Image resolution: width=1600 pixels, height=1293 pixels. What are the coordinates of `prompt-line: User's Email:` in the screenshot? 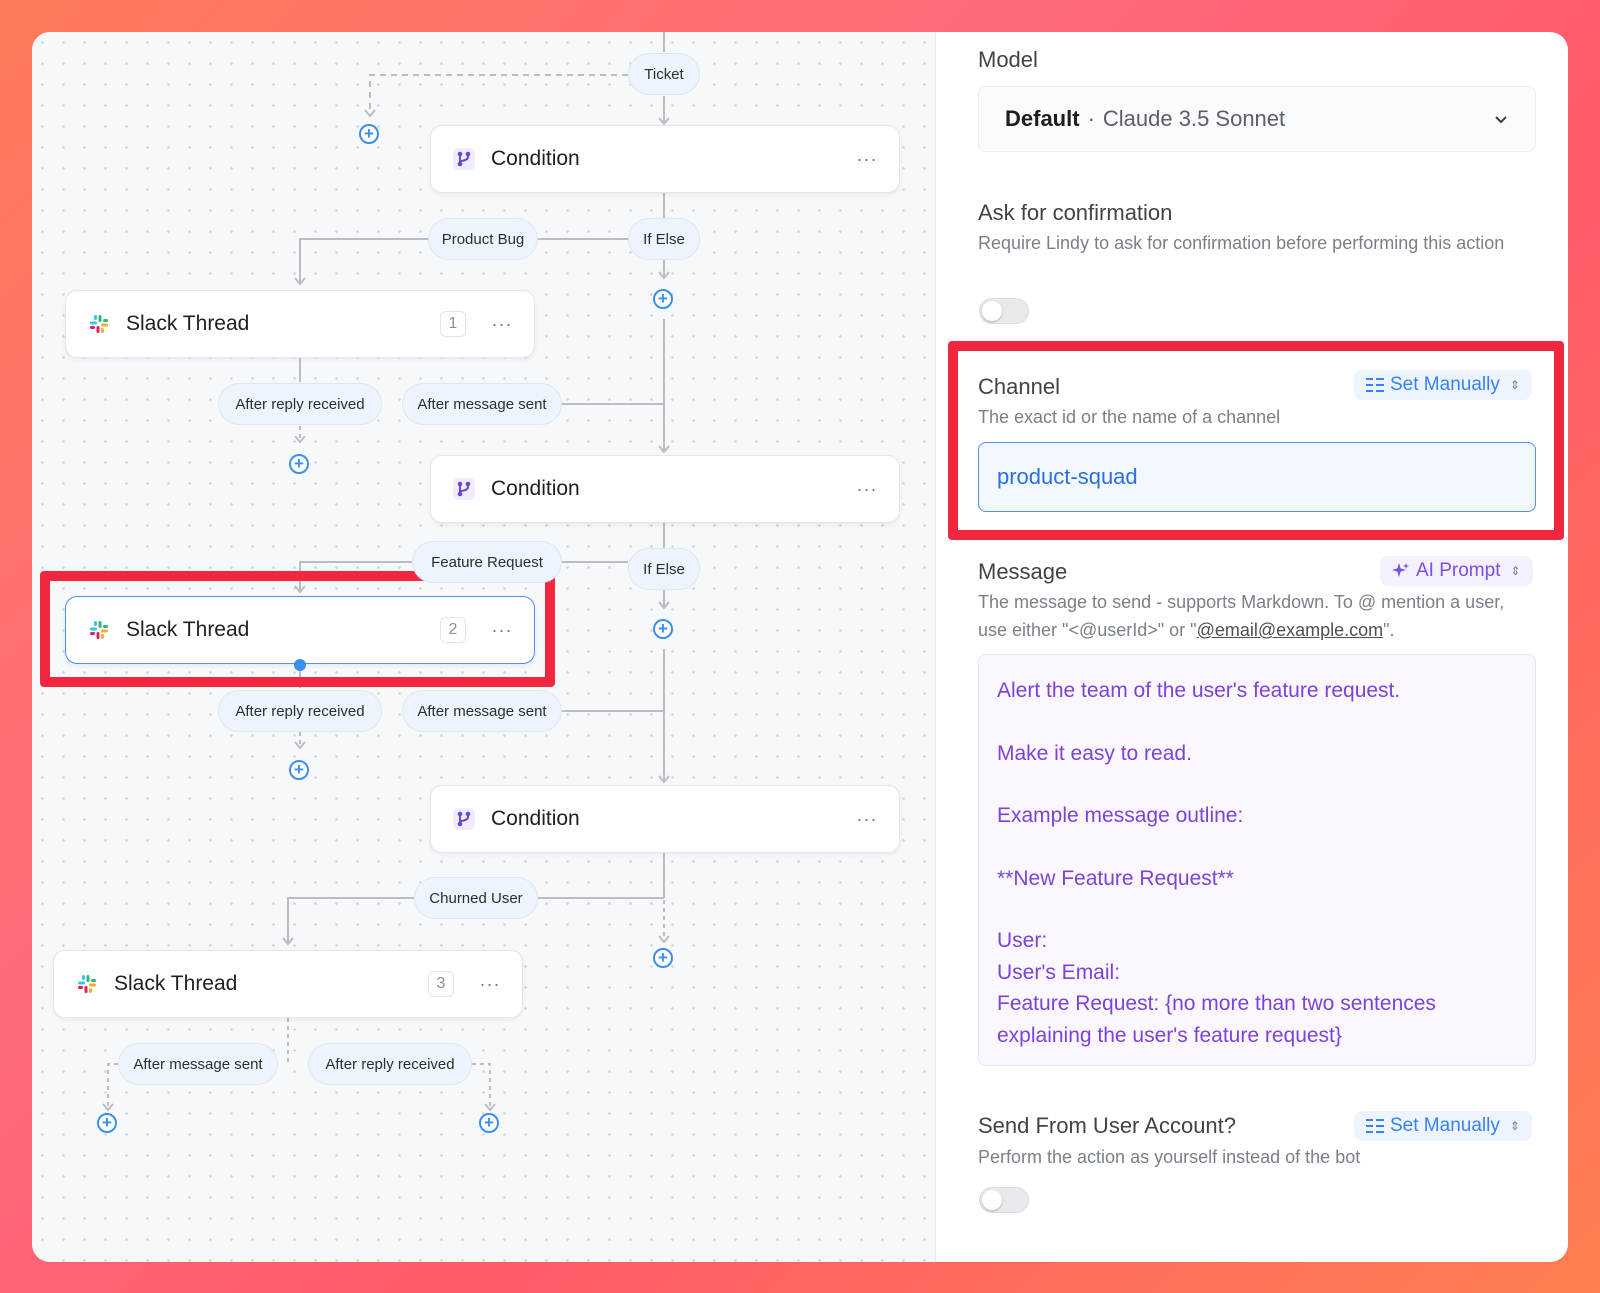 It's located at (1059, 972).